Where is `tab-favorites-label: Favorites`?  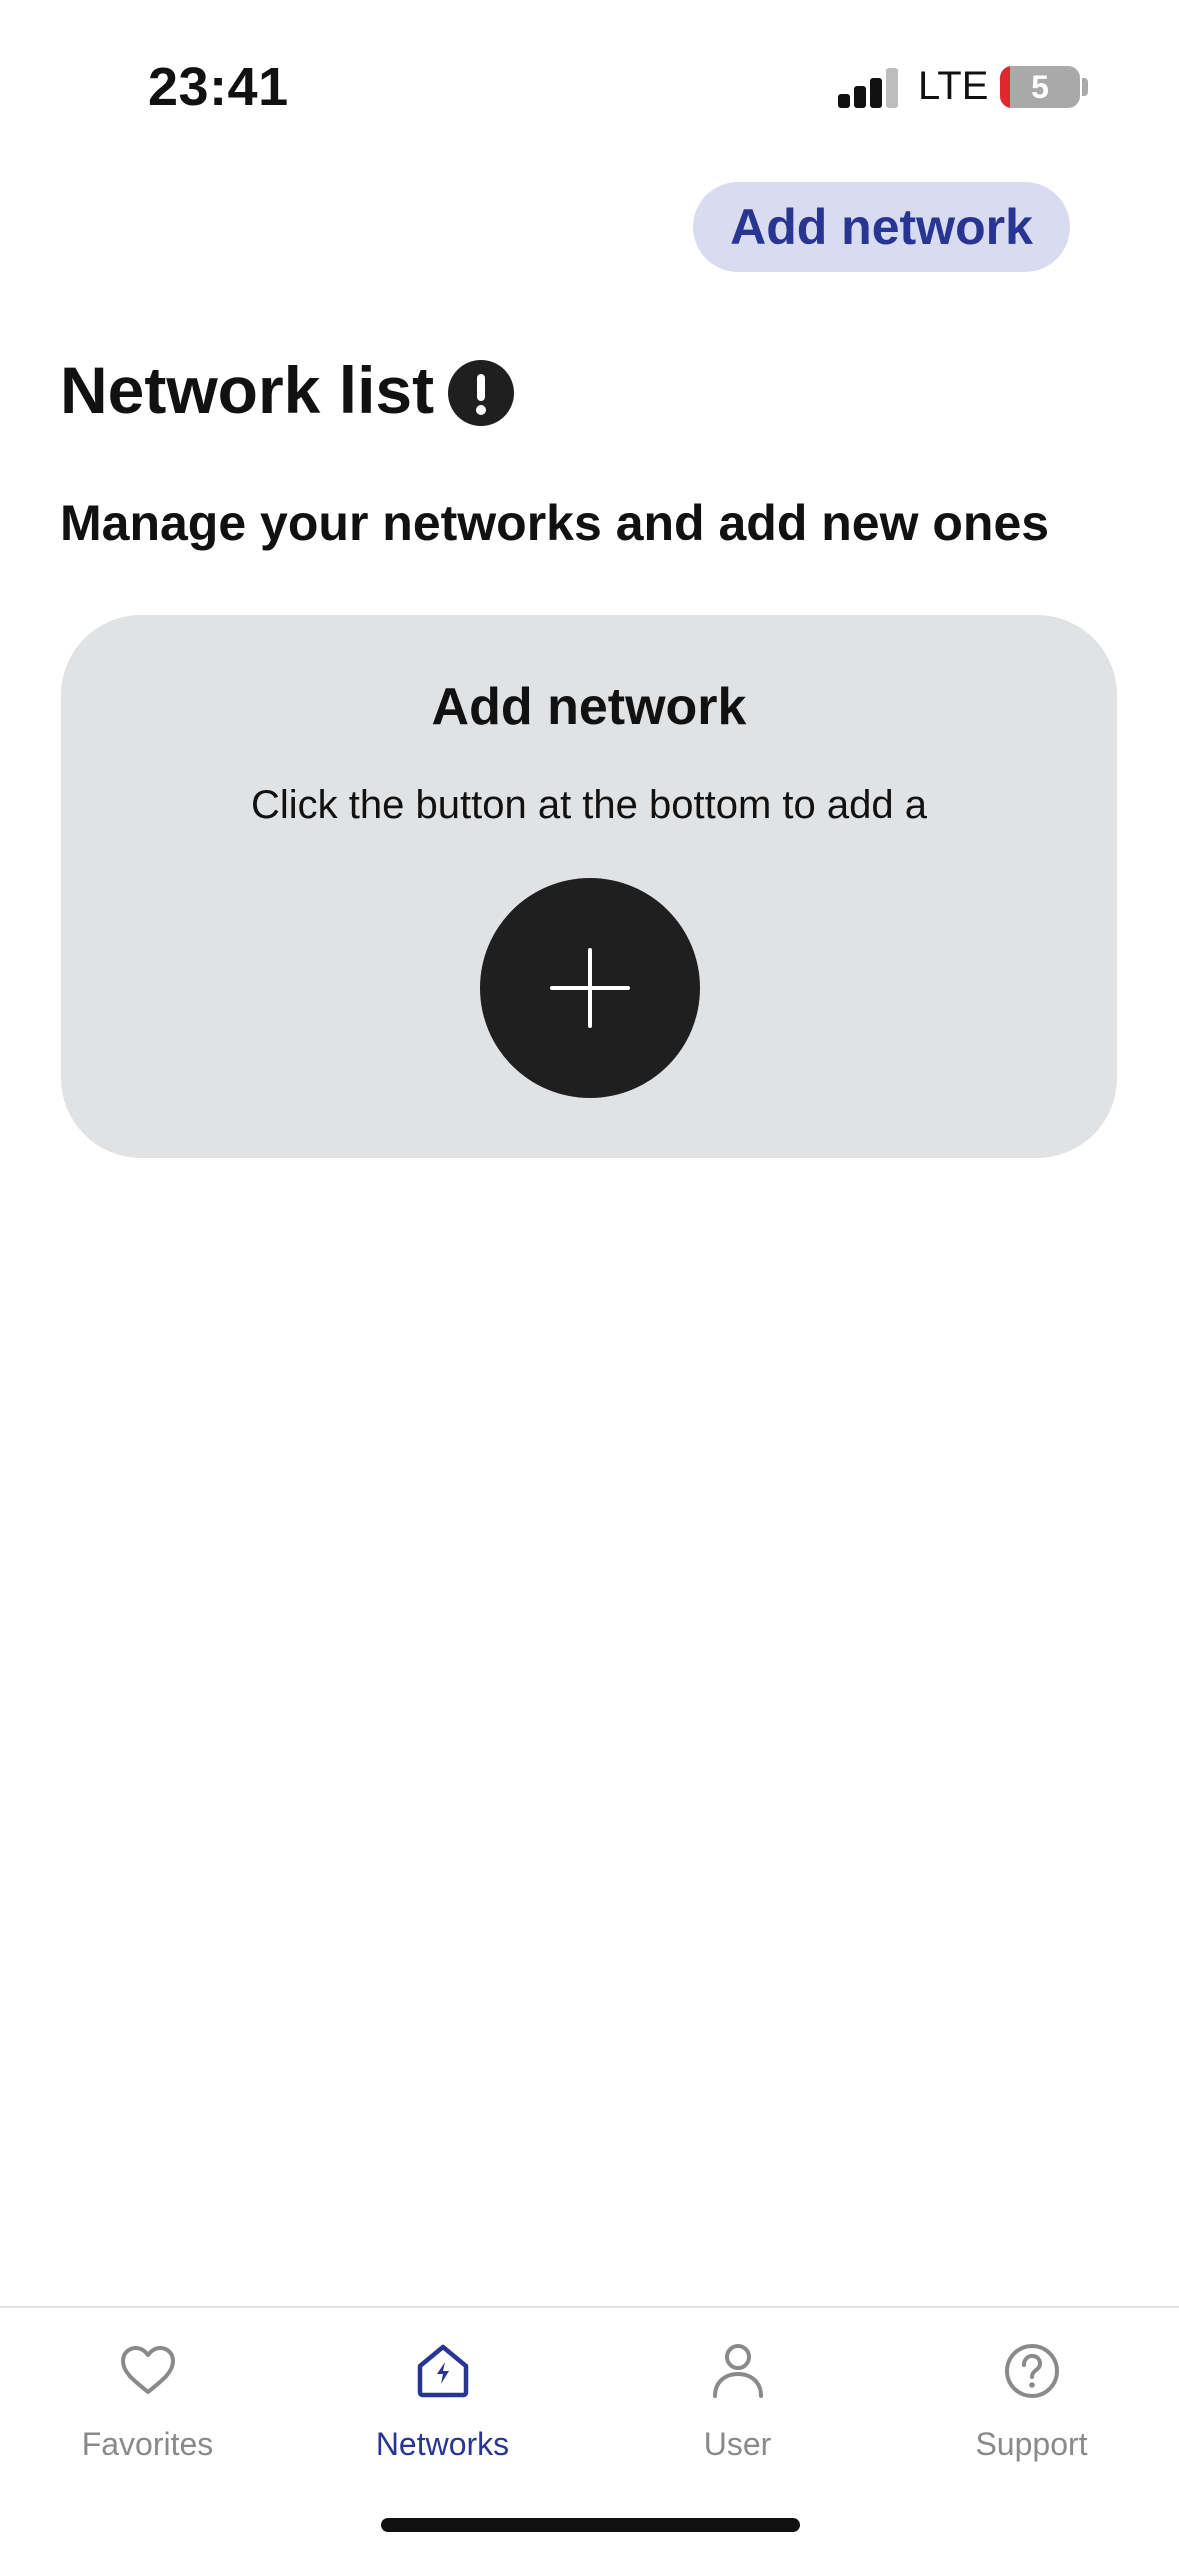
tab-favorites-label: Favorites is located at coordinates (147, 2444).